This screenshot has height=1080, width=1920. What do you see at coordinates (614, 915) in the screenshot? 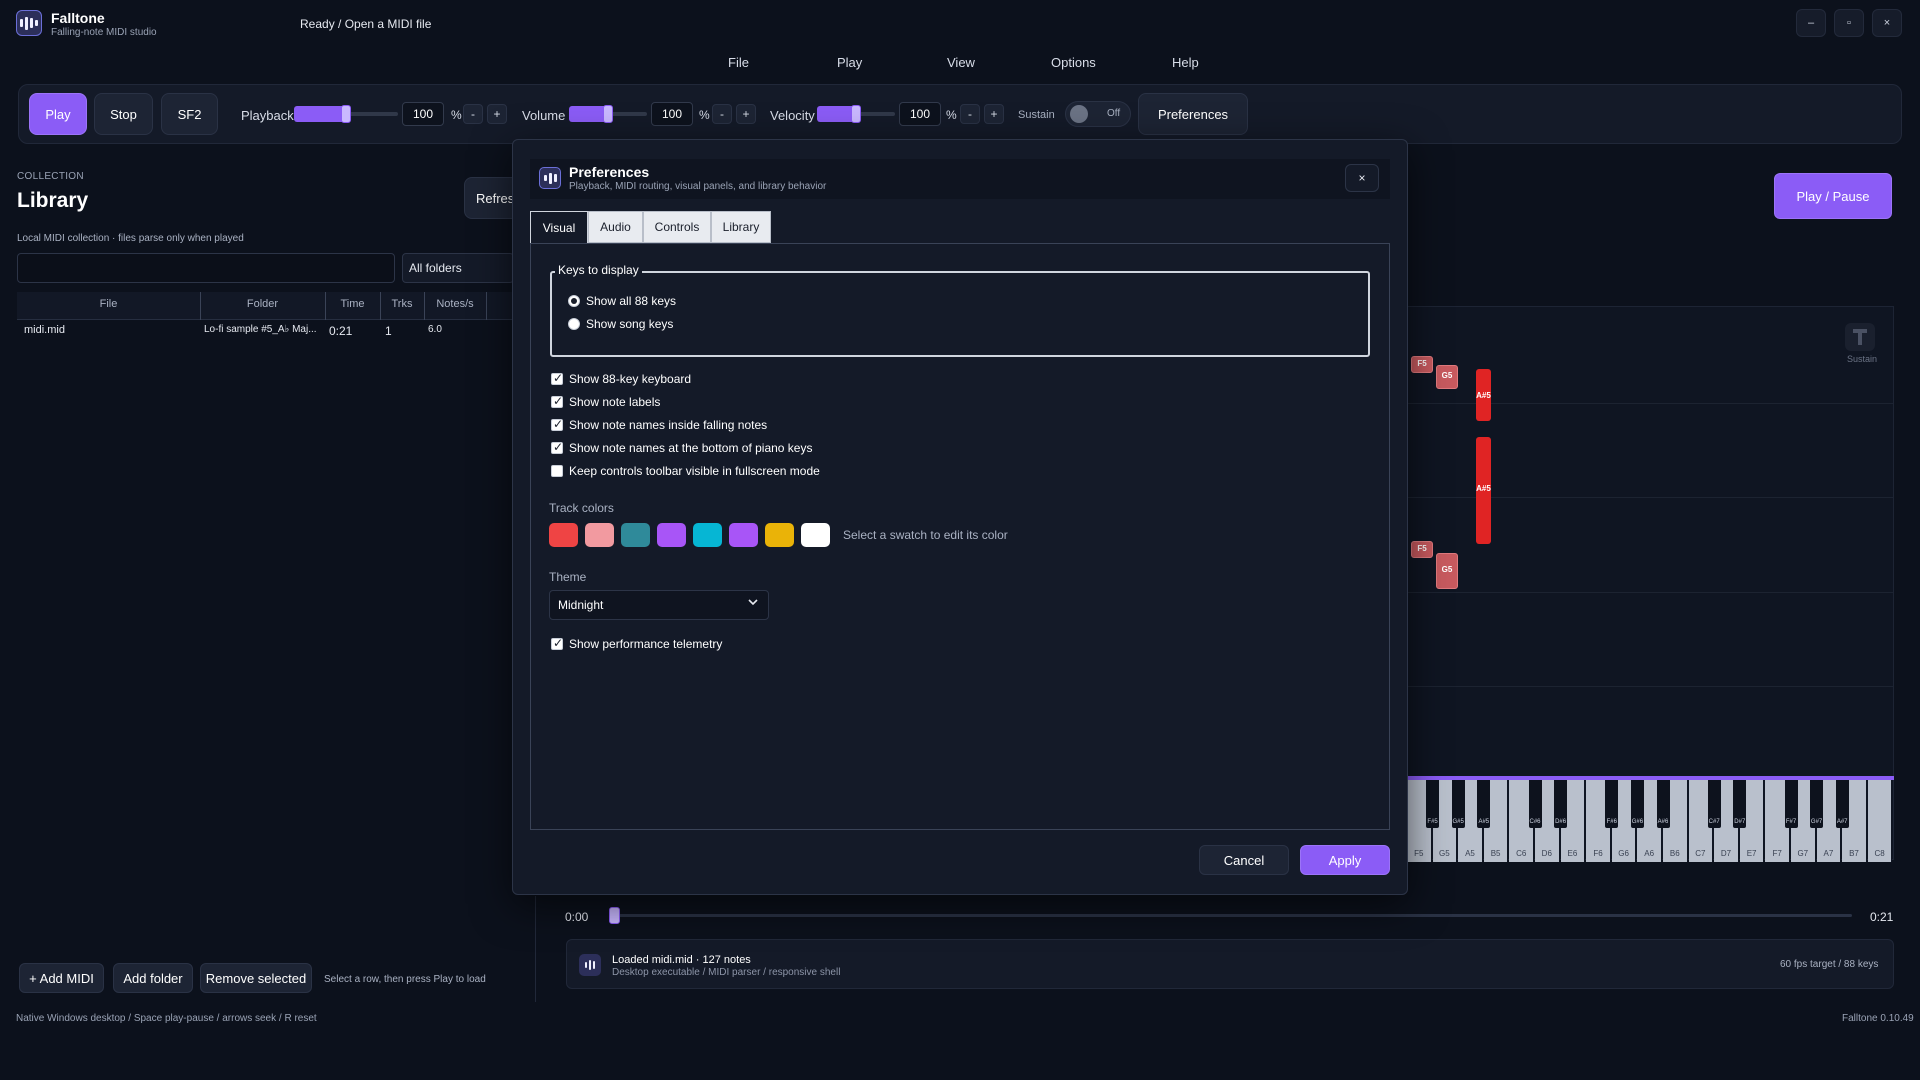
I see `timeline-thumb` at bounding box center [614, 915].